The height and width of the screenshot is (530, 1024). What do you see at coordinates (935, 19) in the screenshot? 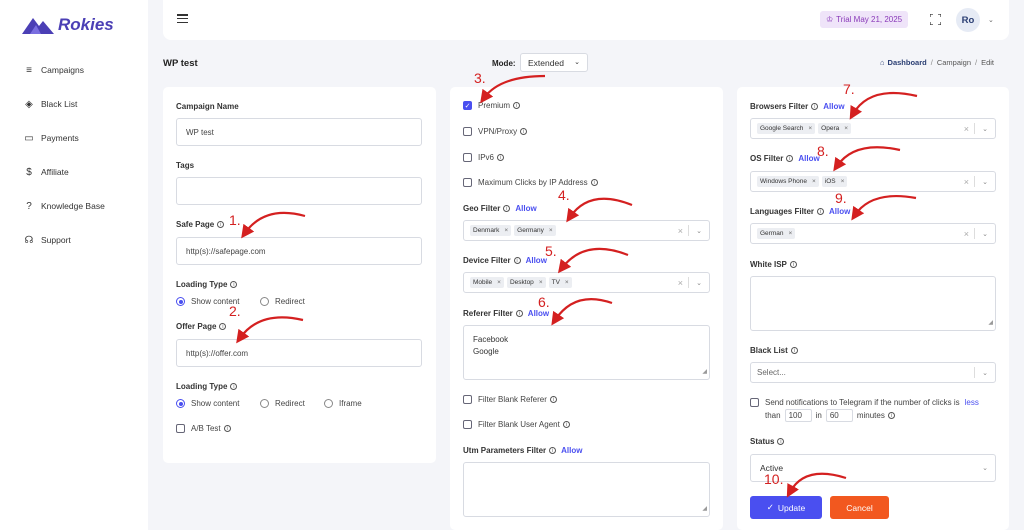
I see `fullscreen-icon` at bounding box center [935, 19].